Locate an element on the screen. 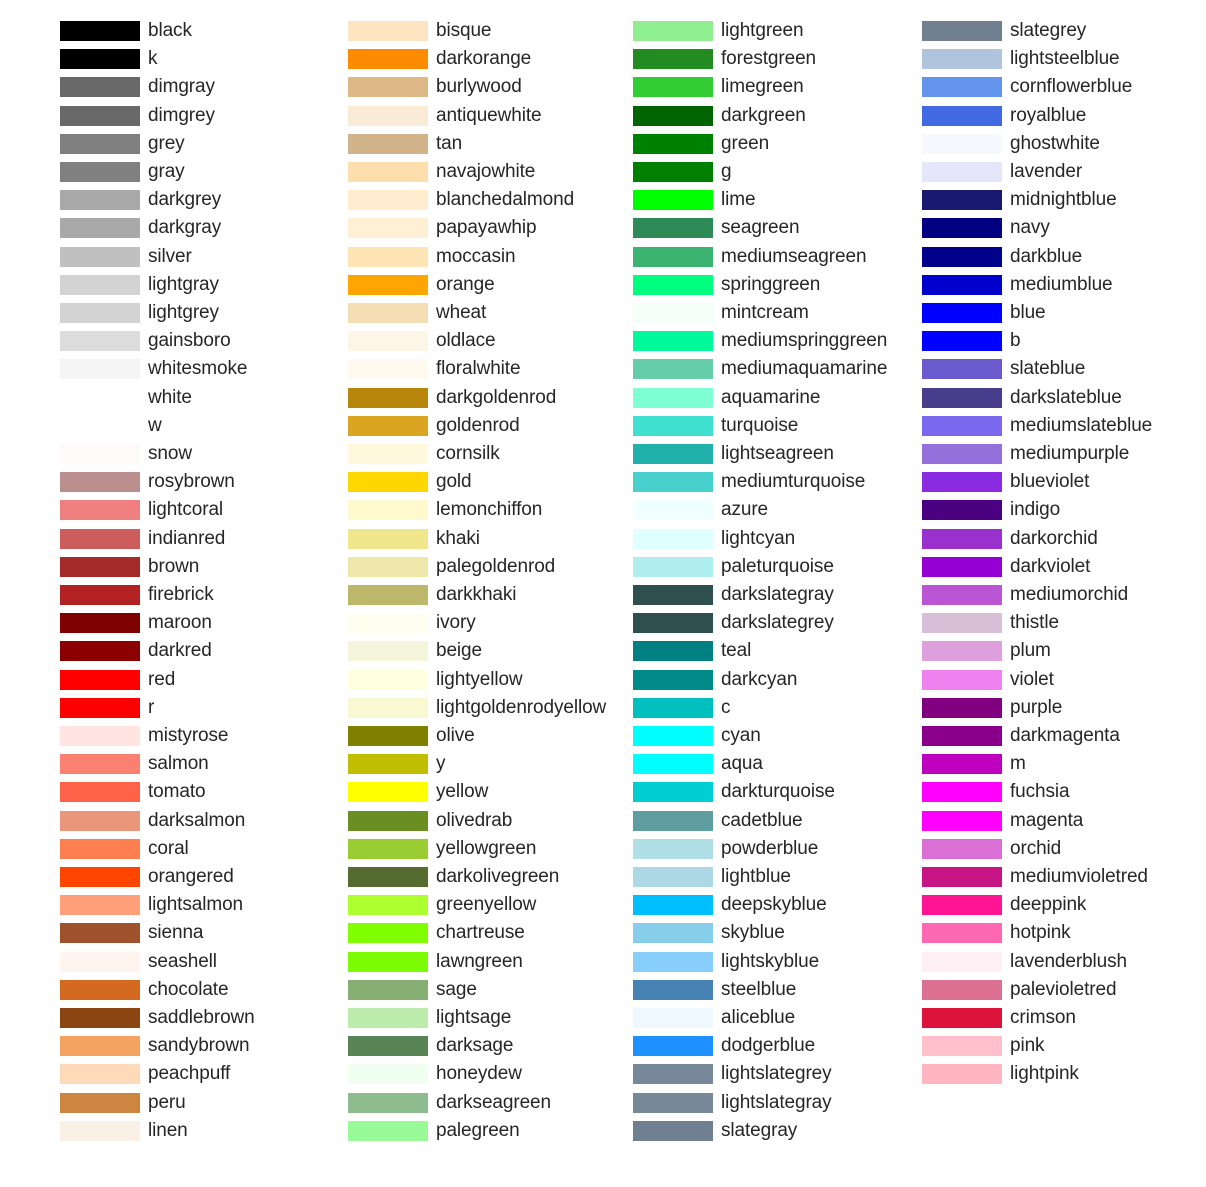  color-row: maroon is located at coordinates (203, 626).